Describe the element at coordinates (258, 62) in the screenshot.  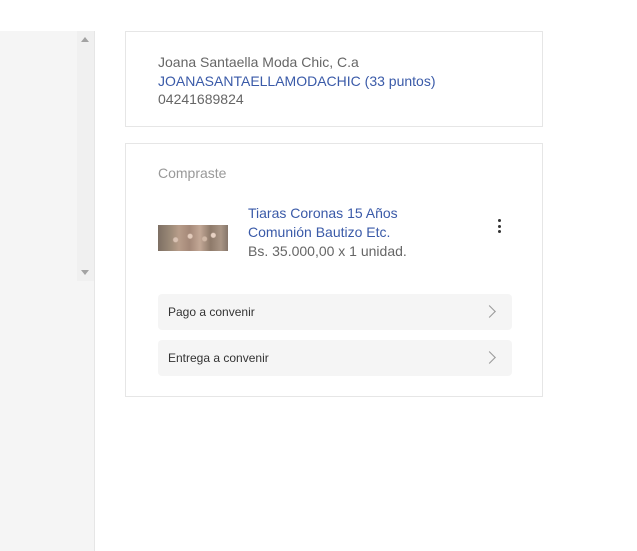
I see `seller-name: Joana Santaella Moda Chic, C.a` at that location.